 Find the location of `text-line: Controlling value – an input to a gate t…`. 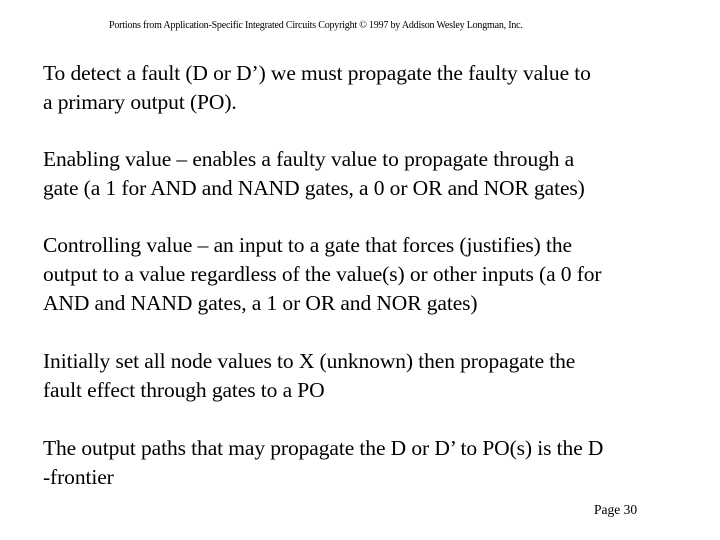

text-line: Controlling value – an input to a gate t… is located at coordinates (307, 245).